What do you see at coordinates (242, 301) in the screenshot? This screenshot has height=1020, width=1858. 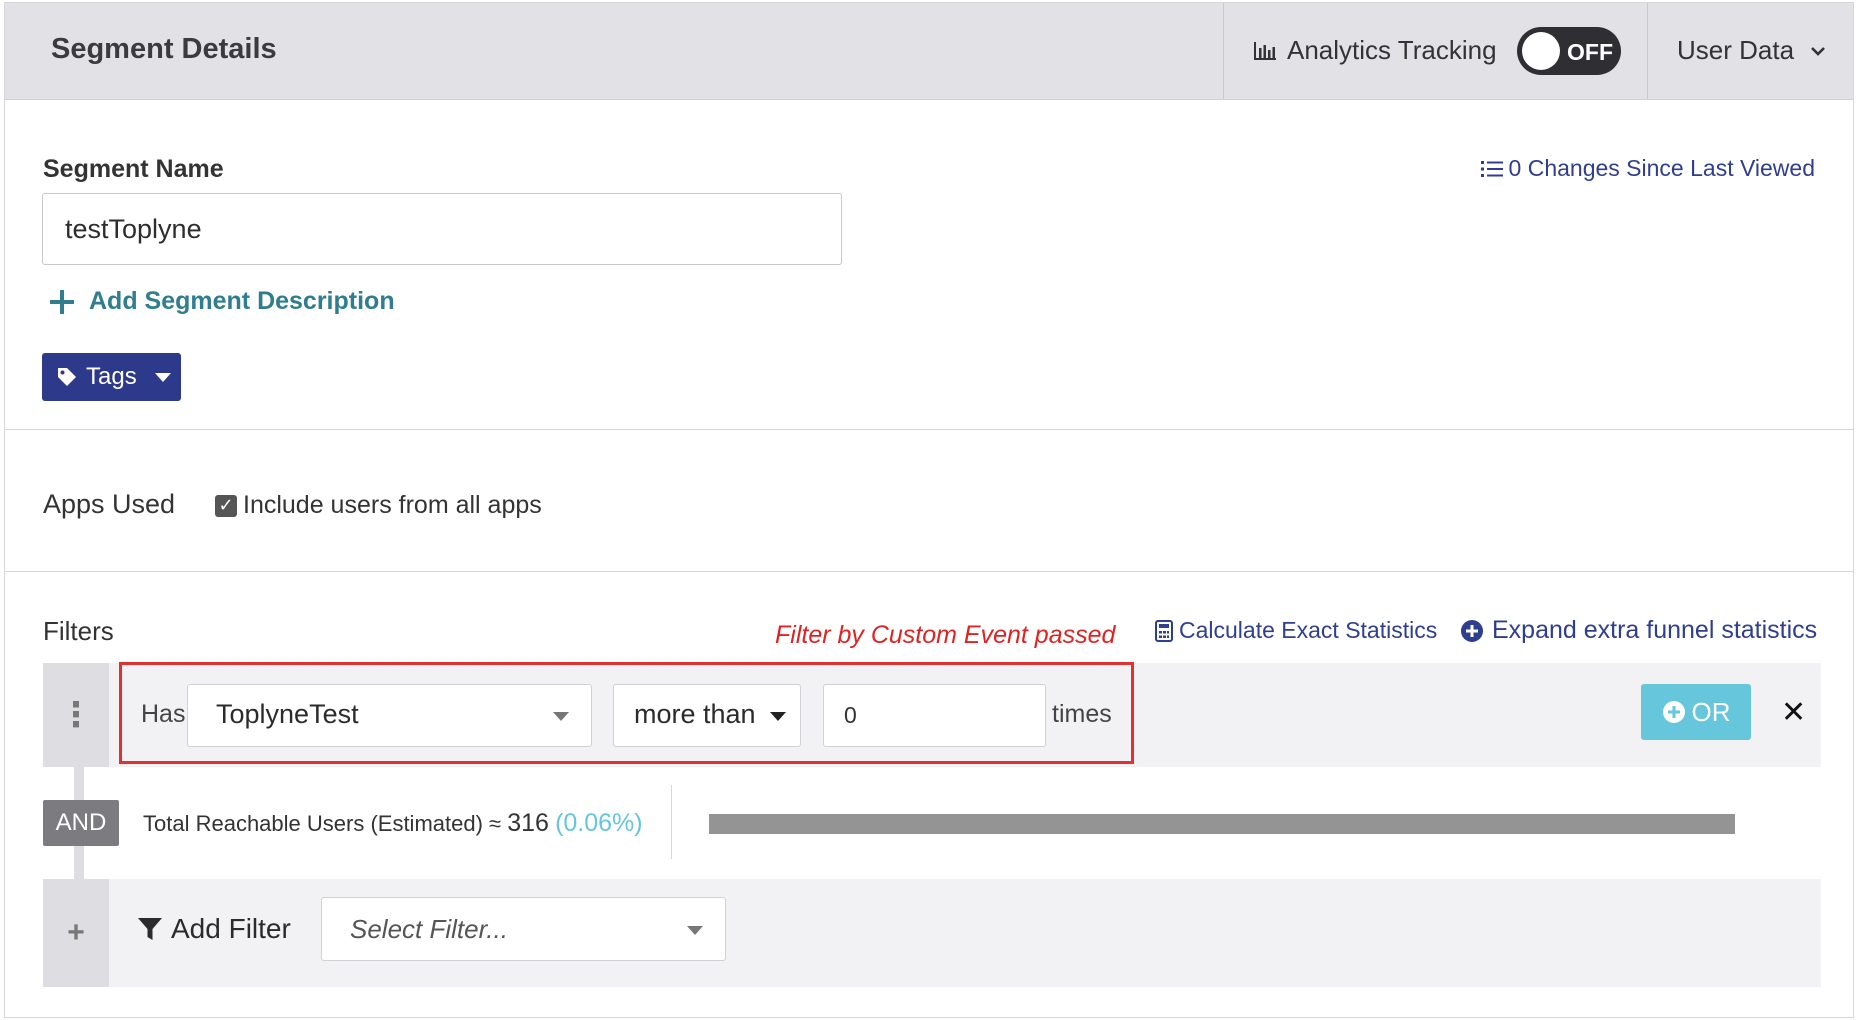 I see `add-segment-description-label: Add Segment Description` at bounding box center [242, 301].